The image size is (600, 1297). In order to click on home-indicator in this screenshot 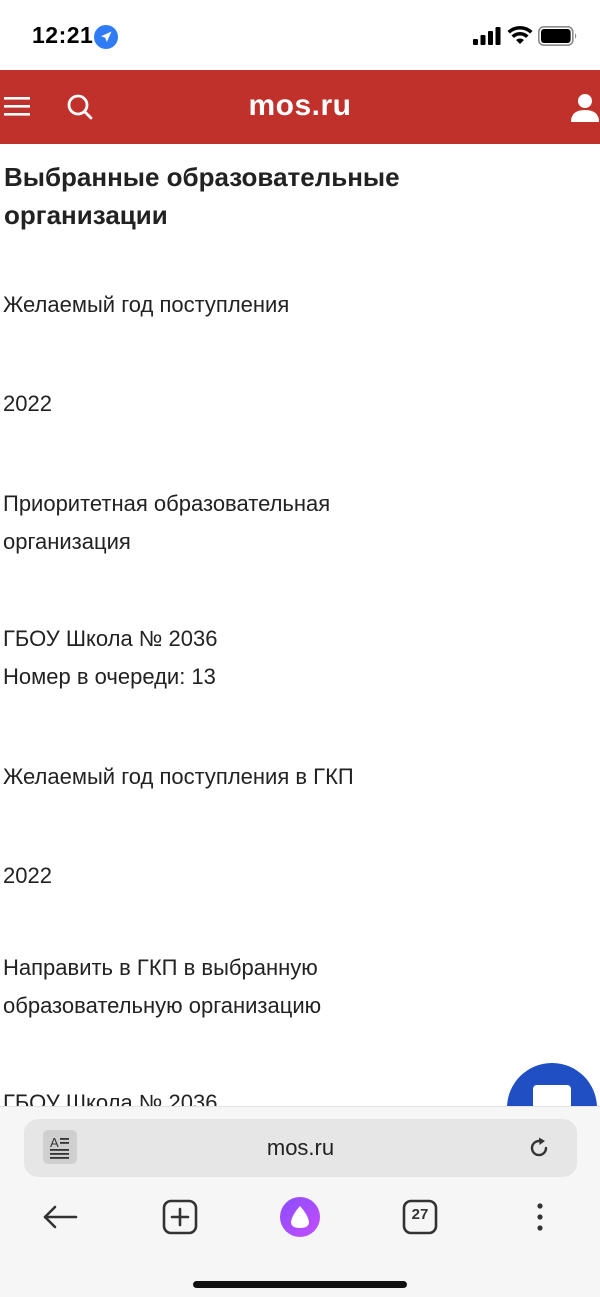, I will do `click(300, 1284)`.